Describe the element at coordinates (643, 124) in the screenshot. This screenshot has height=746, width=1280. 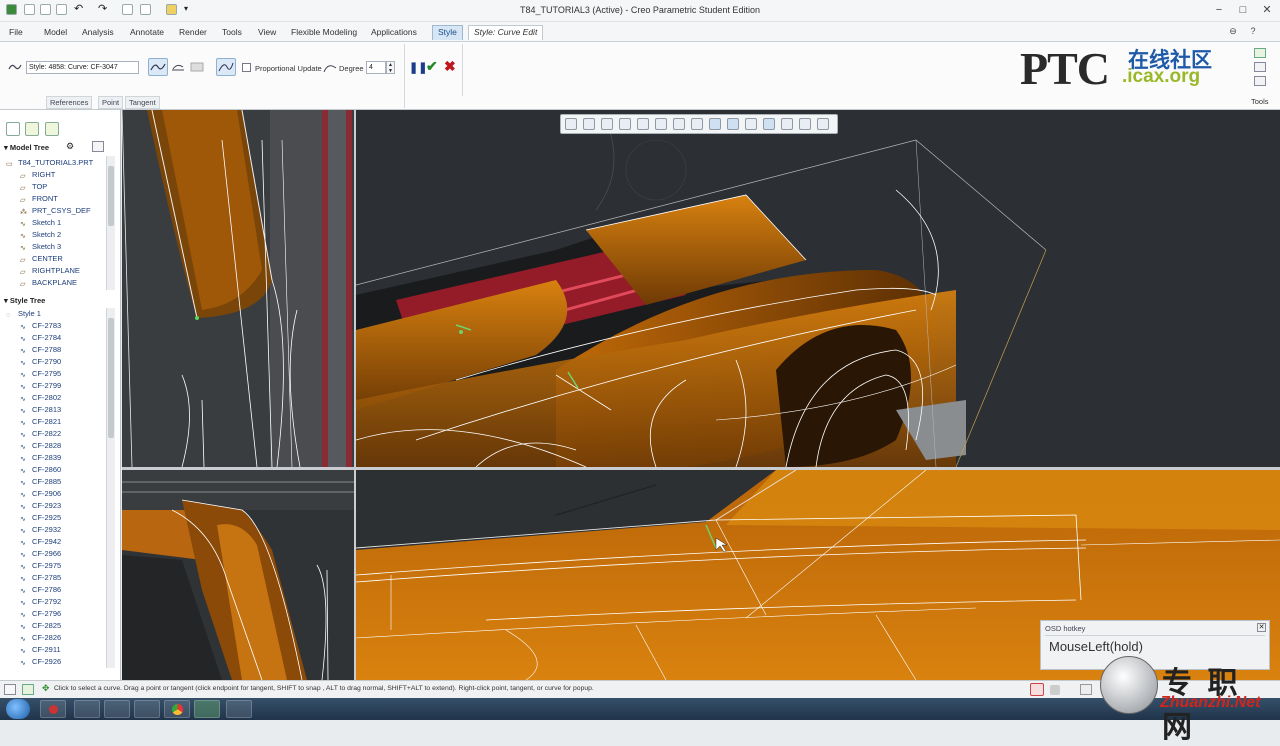
I see `display-style-icon` at that location.